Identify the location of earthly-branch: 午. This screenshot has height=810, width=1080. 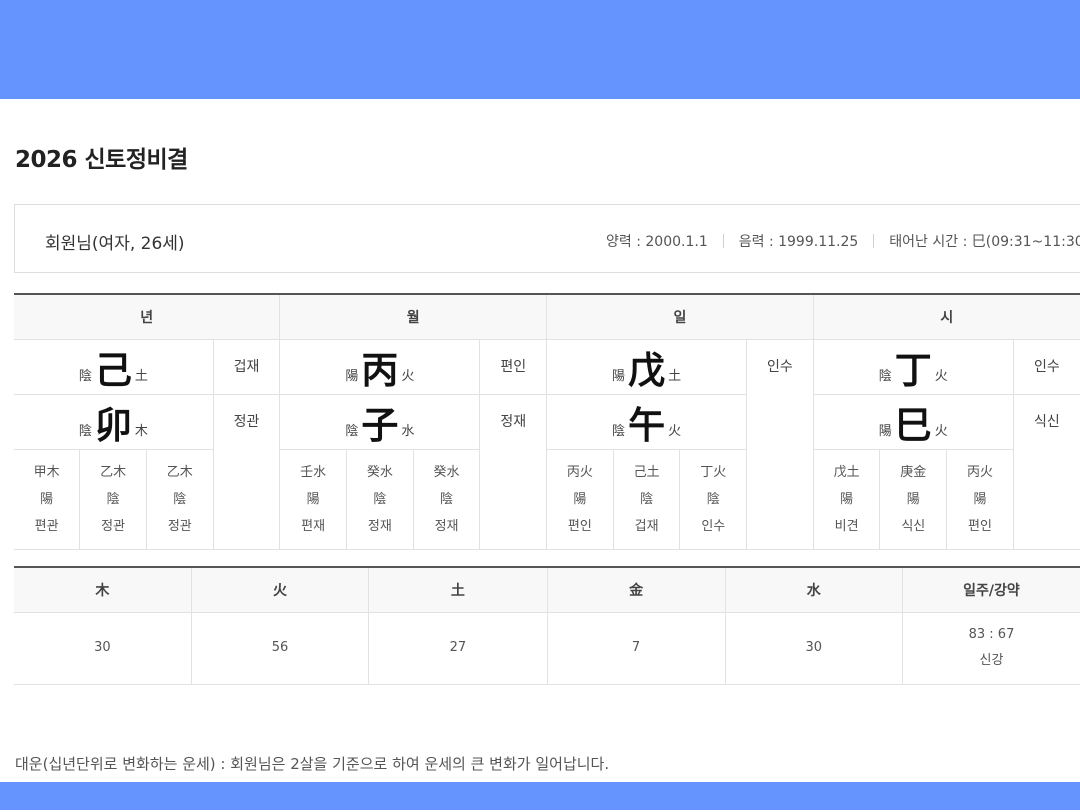
(647, 425).